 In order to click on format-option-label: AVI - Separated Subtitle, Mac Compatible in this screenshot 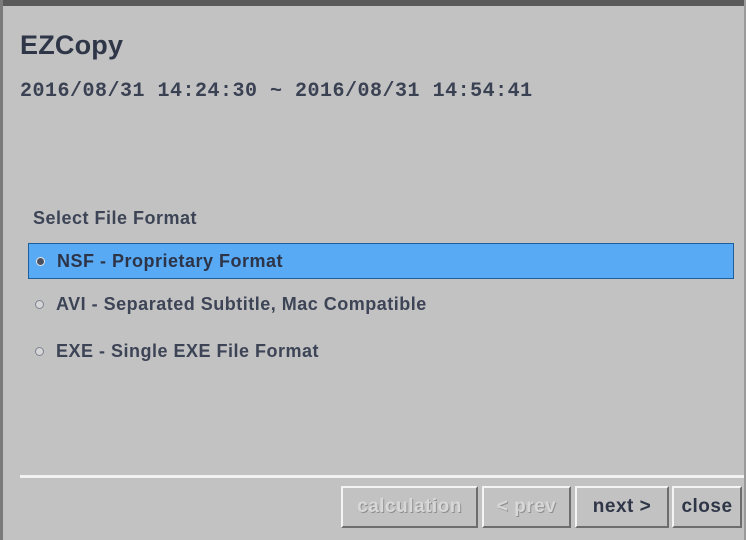, I will do `click(241, 303)`.